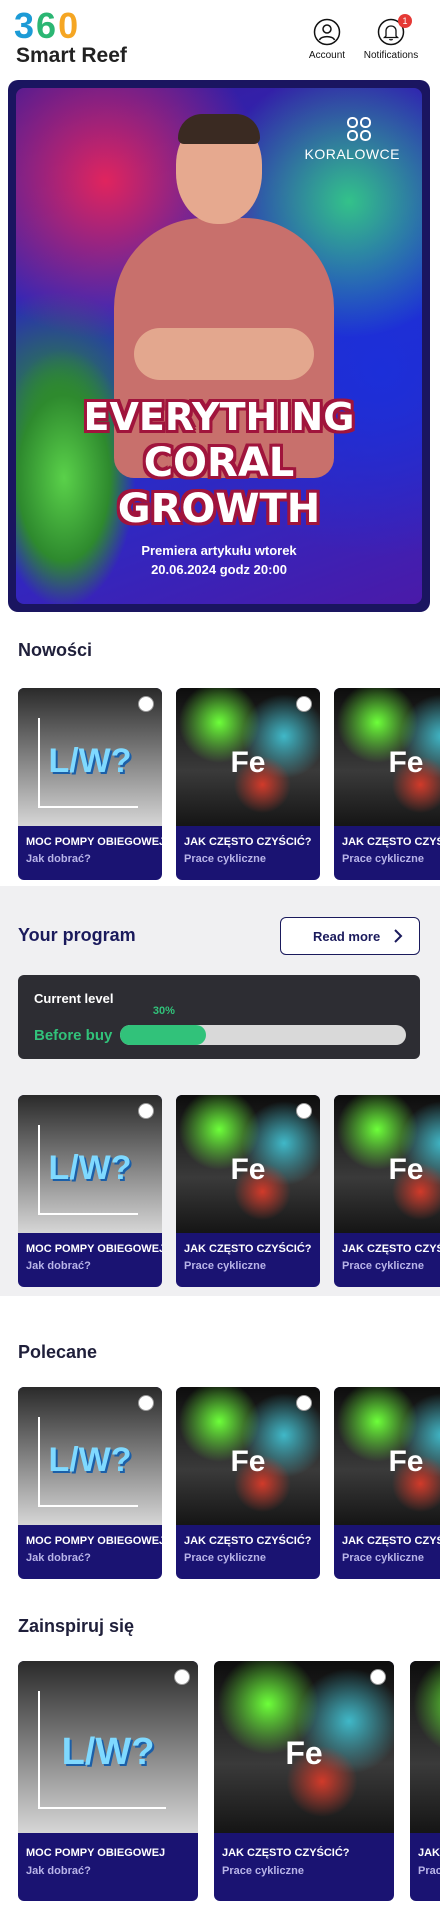 The height and width of the screenshot is (1921, 440). Describe the element at coordinates (219, 463) in the screenshot. I see `hero-title-line2: CORAL` at that location.